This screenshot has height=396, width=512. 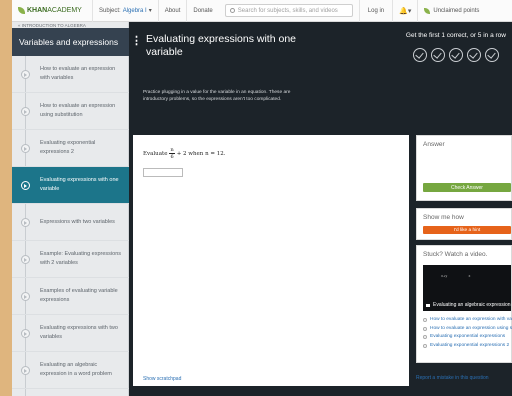 I want to click on about-link: About, so click(x=172, y=11).